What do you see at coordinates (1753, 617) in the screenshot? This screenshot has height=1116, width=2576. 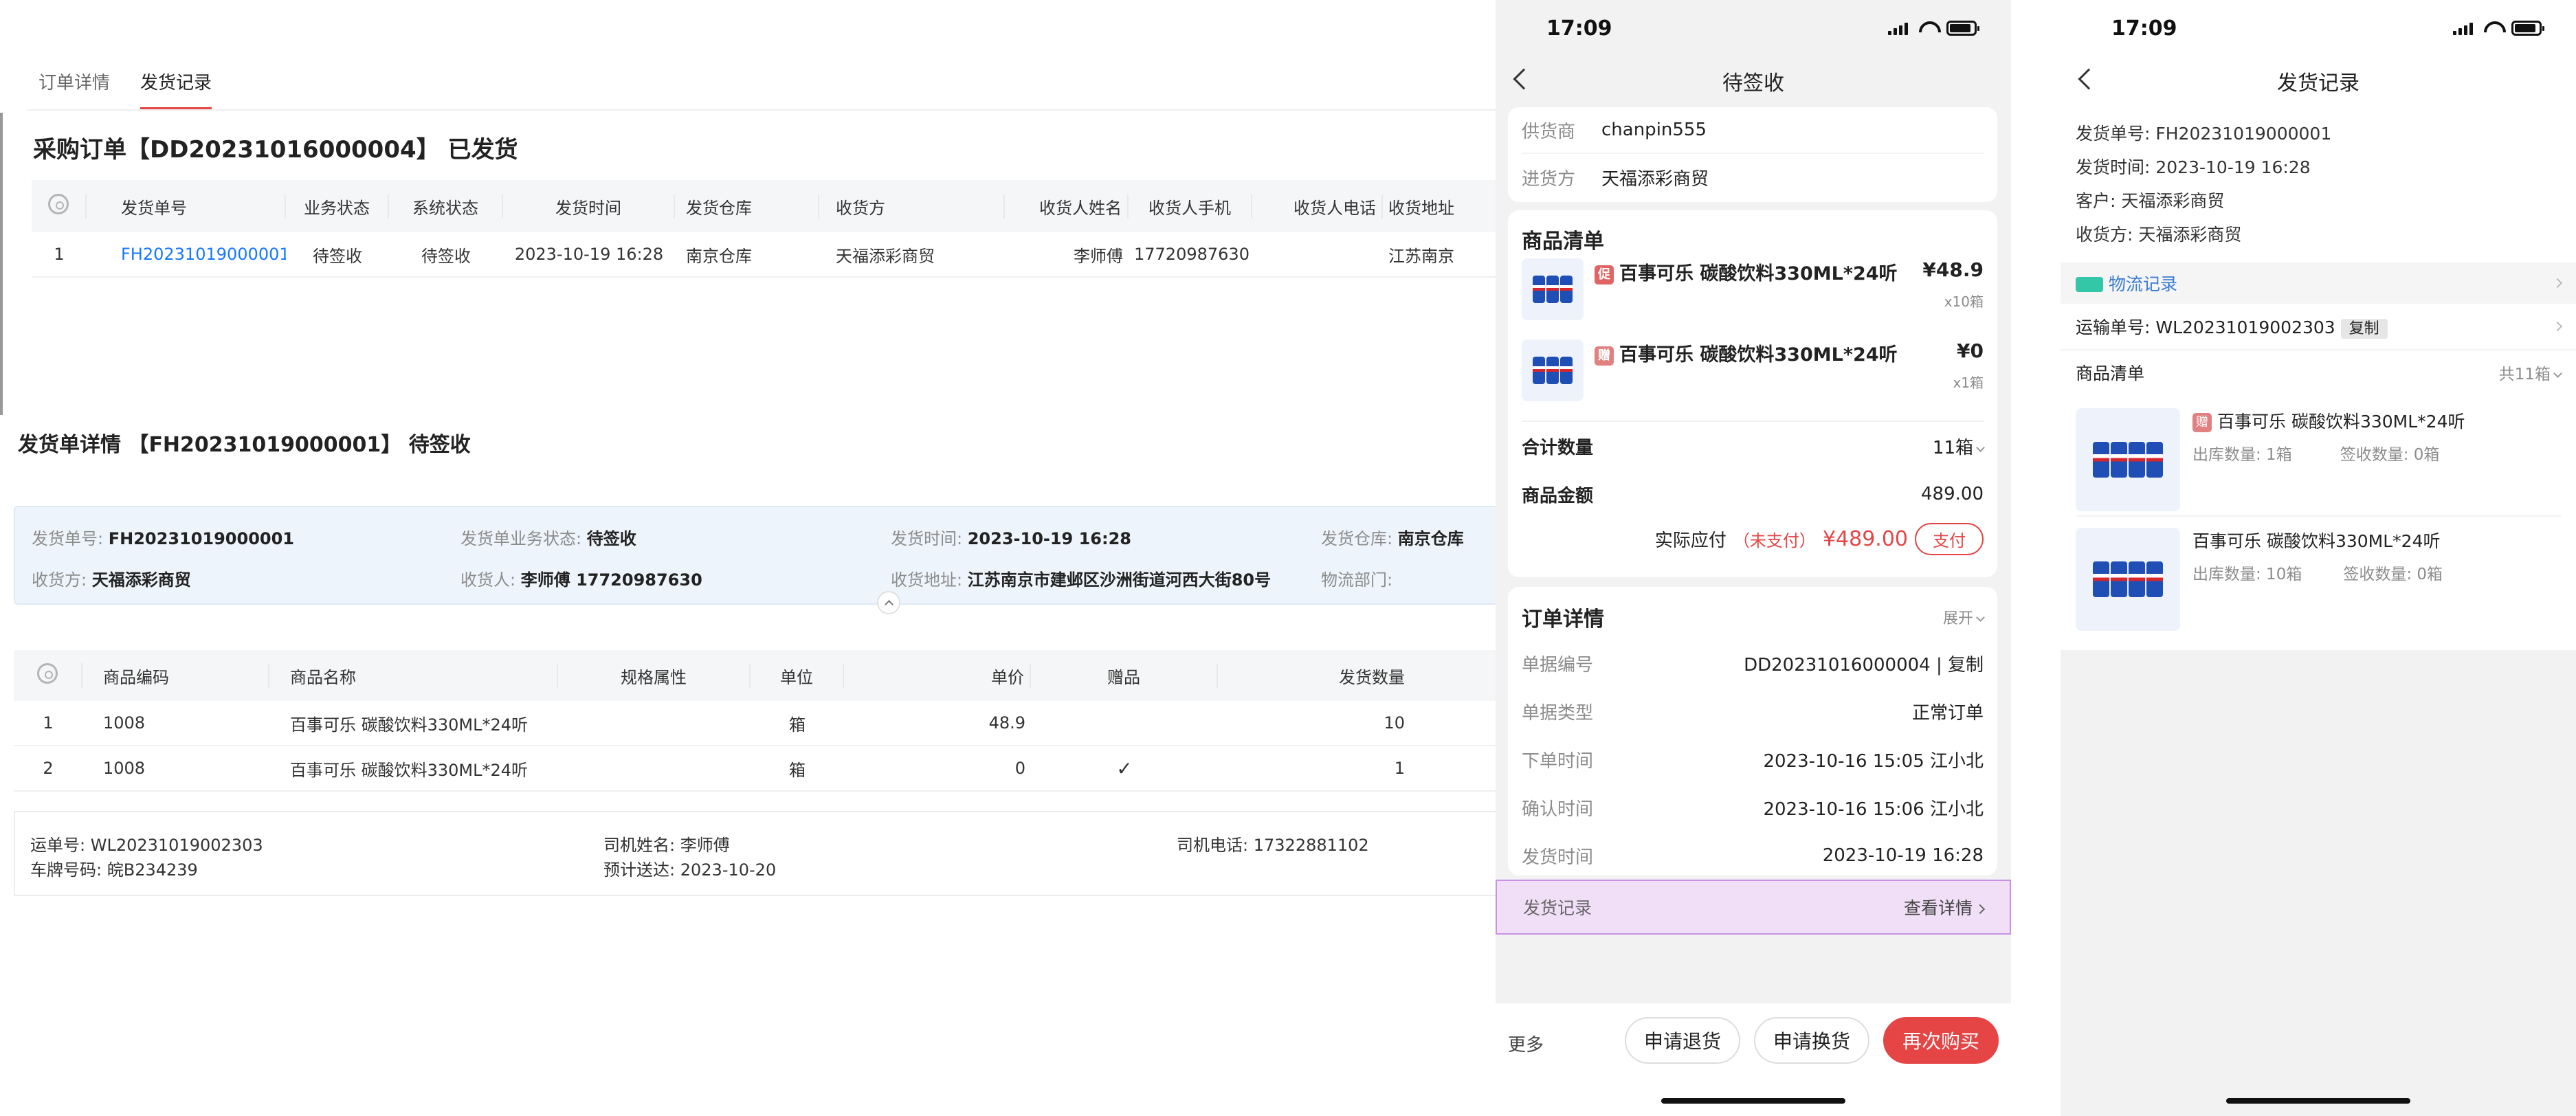 I see `order-detail-header: 订单详情 展开` at bounding box center [1753, 617].